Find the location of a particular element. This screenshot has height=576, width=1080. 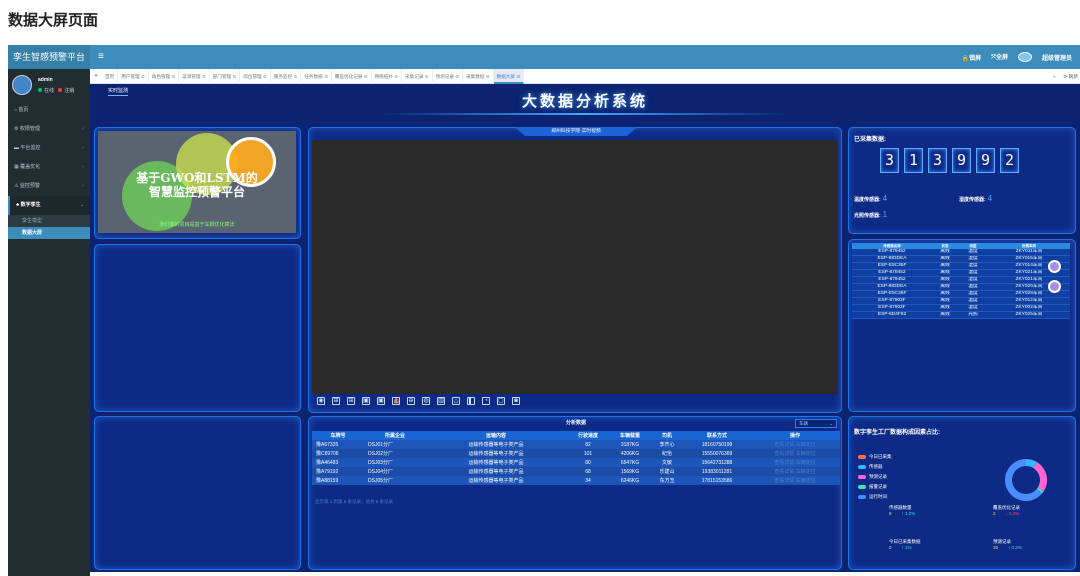

legend-label: 预测记录 is located at coordinates (878, 476).